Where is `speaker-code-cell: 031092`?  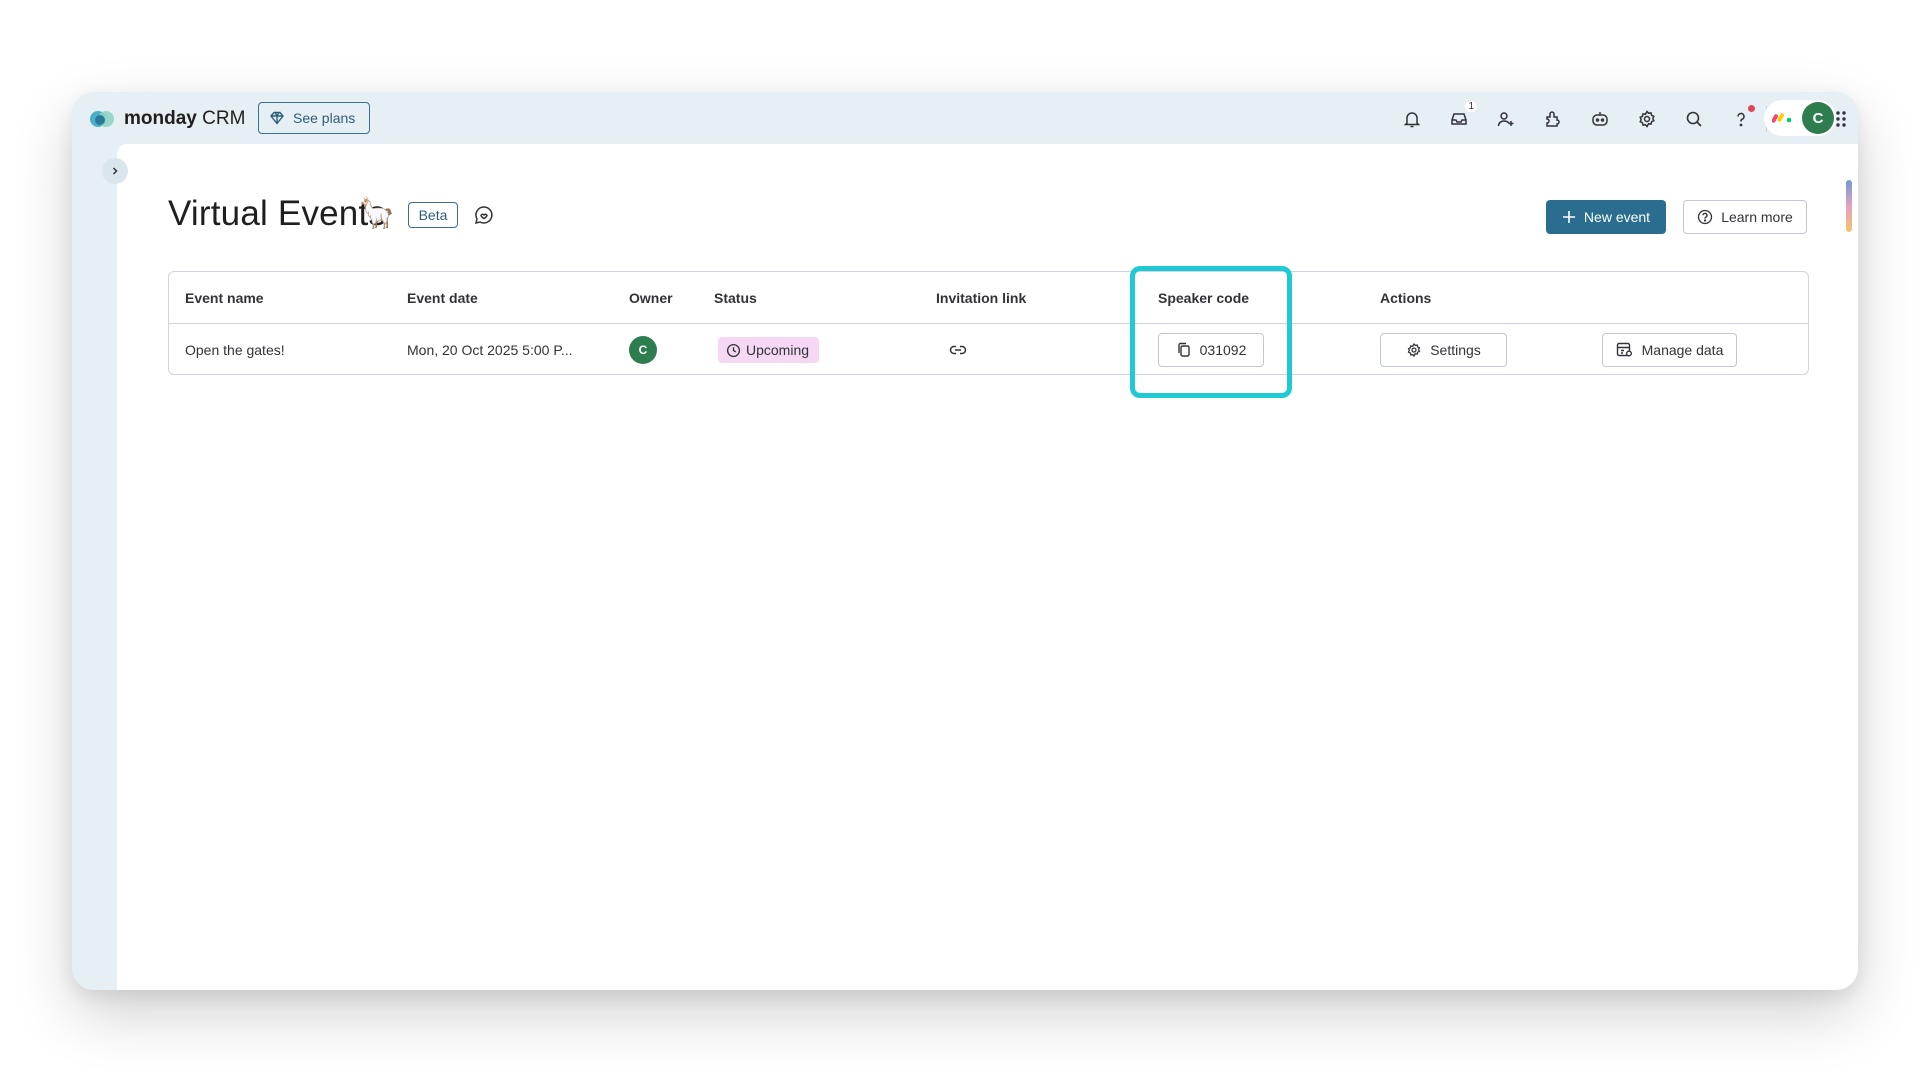 speaker-code-cell: 031092 is located at coordinates (1211, 350).